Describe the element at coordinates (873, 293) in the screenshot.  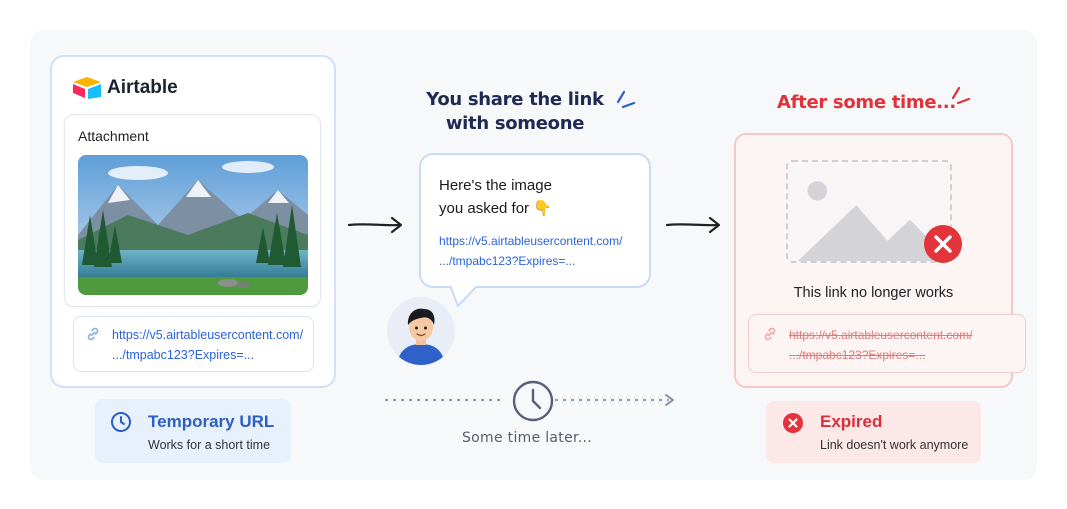
I see `link-dead-message: This link no longer works` at that location.